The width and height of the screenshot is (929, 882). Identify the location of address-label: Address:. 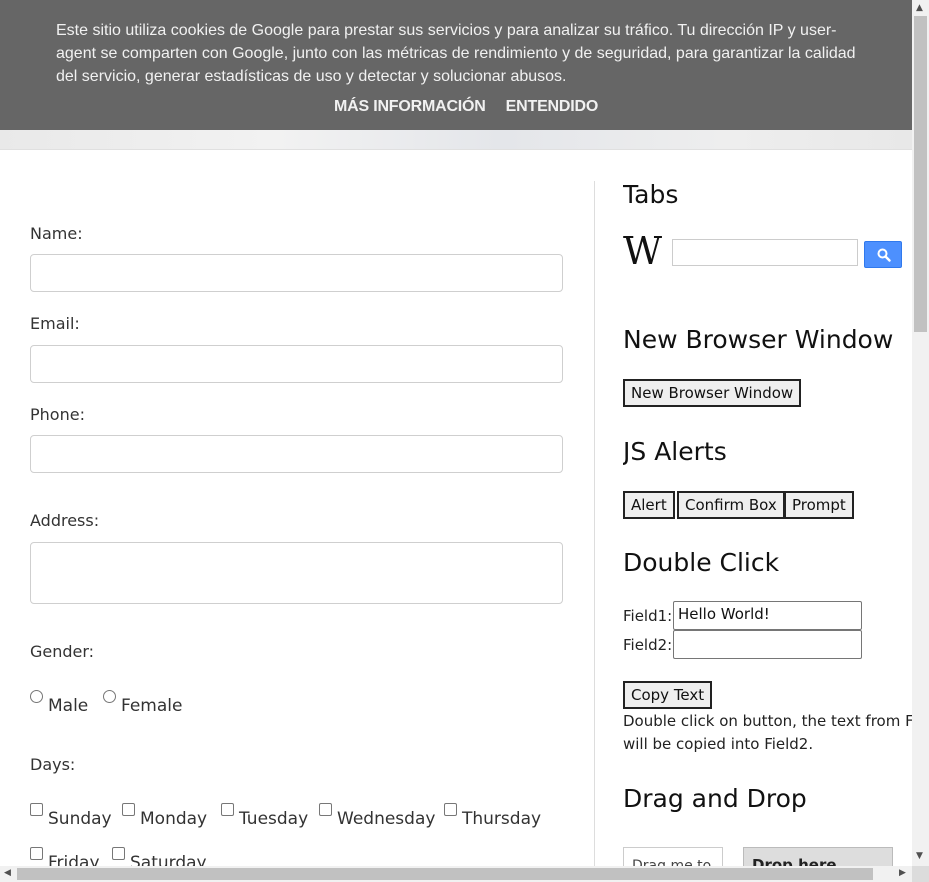
(65, 520).